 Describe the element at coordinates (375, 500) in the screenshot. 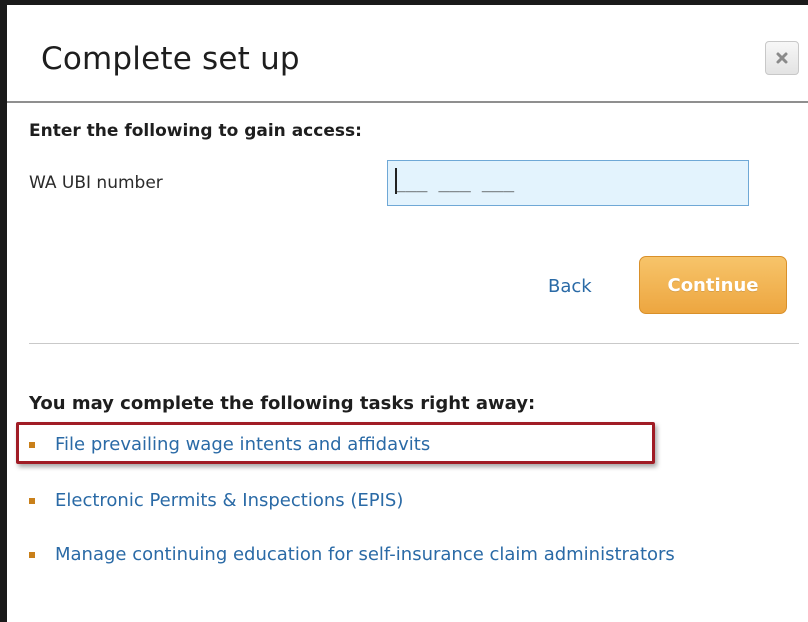

I see `task-link-label: Electronic Permits & Inspections (EPIS)` at that location.